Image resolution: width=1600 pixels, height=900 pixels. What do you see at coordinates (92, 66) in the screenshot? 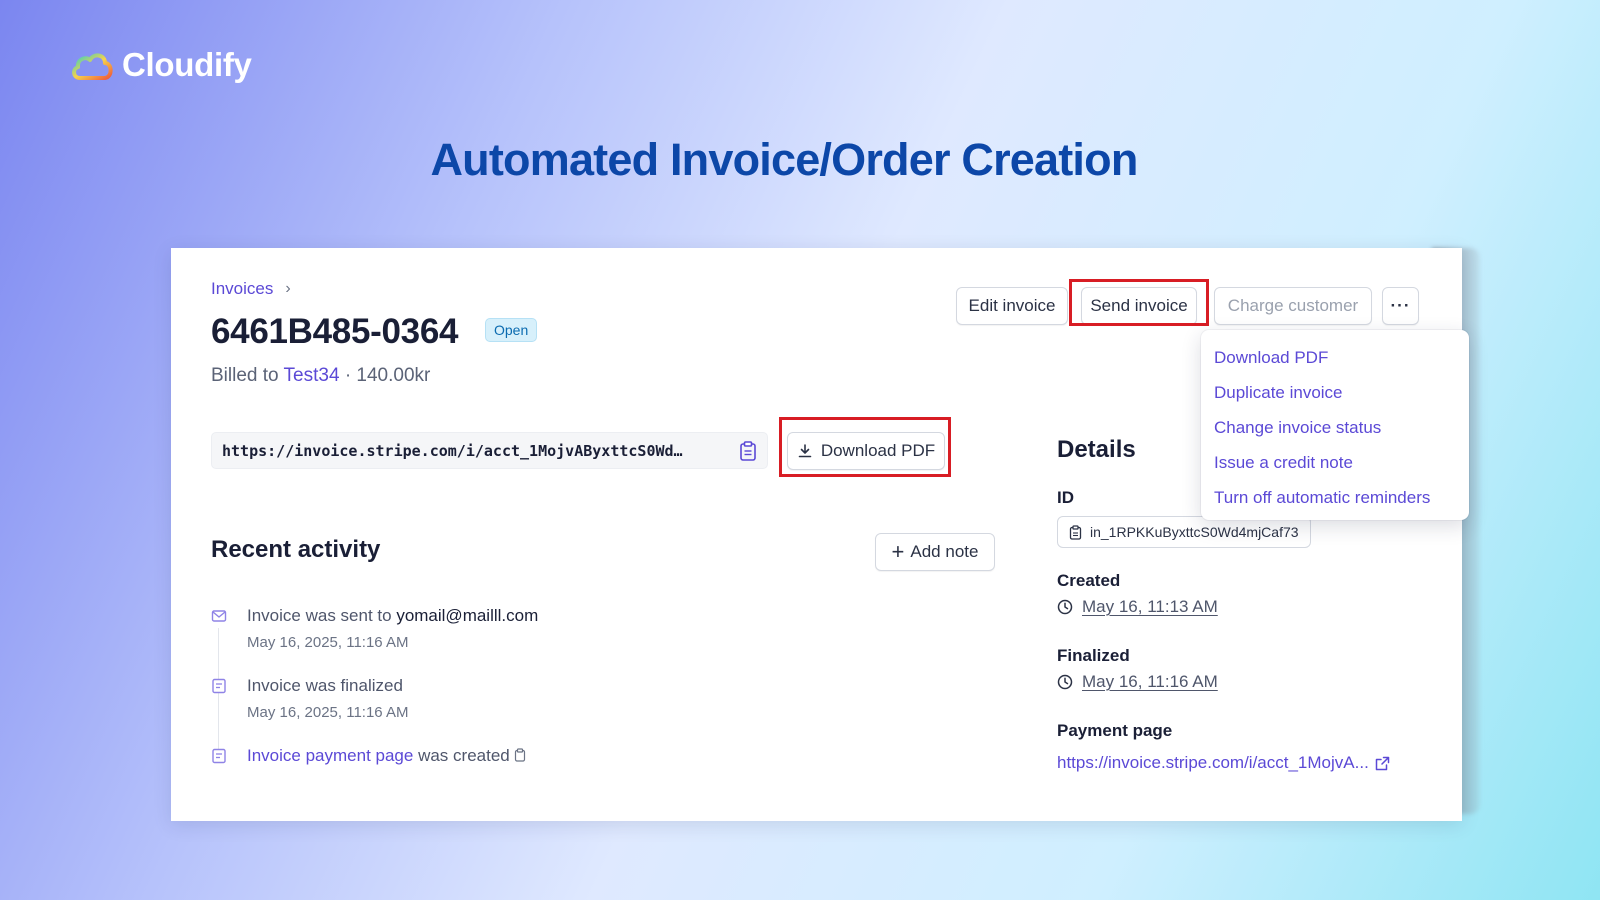
I see `cloud-logo-icon` at bounding box center [92, 66].